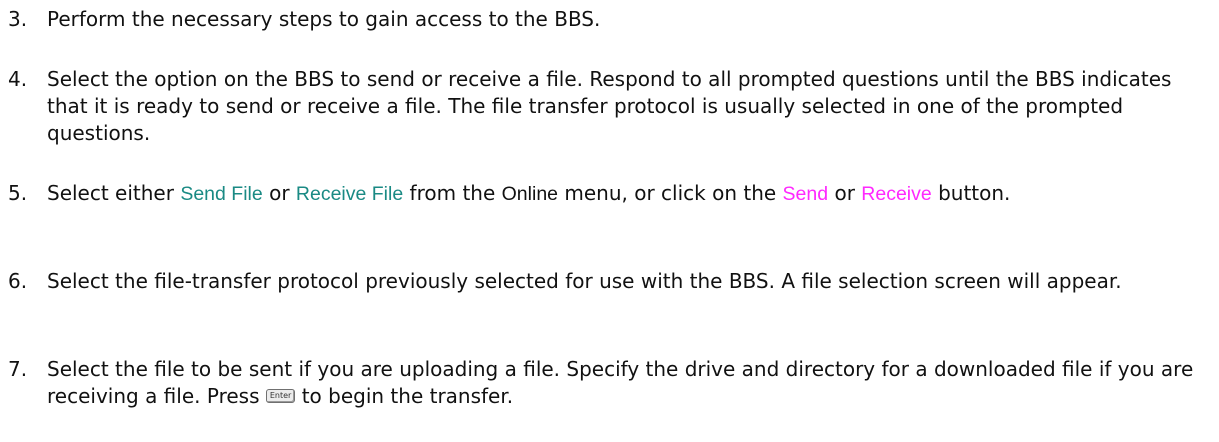 This screenshot has width=1219, height=442. I want to click on text-segment: menu, or click on the, so click(670, 193).